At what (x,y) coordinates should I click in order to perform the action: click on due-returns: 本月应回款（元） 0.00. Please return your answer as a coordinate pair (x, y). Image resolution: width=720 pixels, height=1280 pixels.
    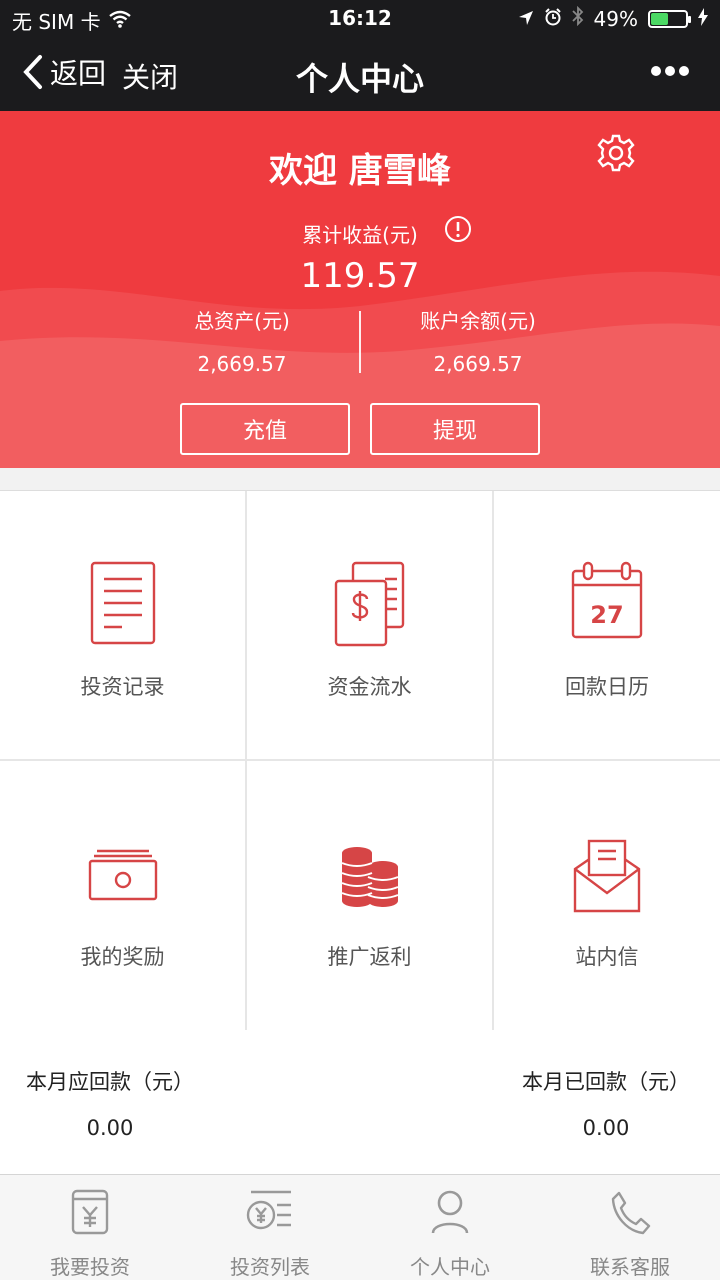
    Looking at the image, I should click on (110, 1103).